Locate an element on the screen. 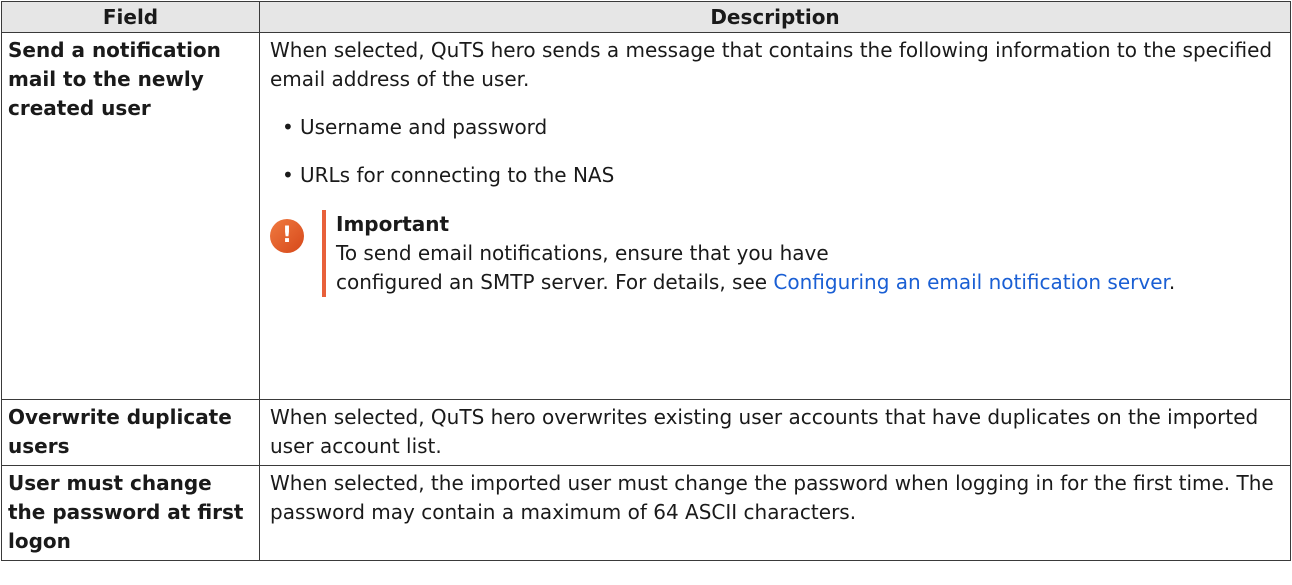 This screenshot has width=1292, height=585. list-item: • URLs for connecting to the NAS is located at coordinates (775, 175).